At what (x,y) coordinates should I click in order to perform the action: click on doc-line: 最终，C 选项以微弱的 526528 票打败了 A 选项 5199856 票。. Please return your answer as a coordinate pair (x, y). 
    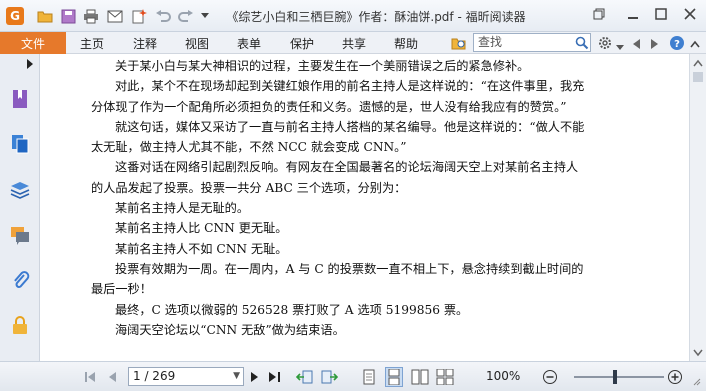
    Looking at the image, I should click on (292, 309).